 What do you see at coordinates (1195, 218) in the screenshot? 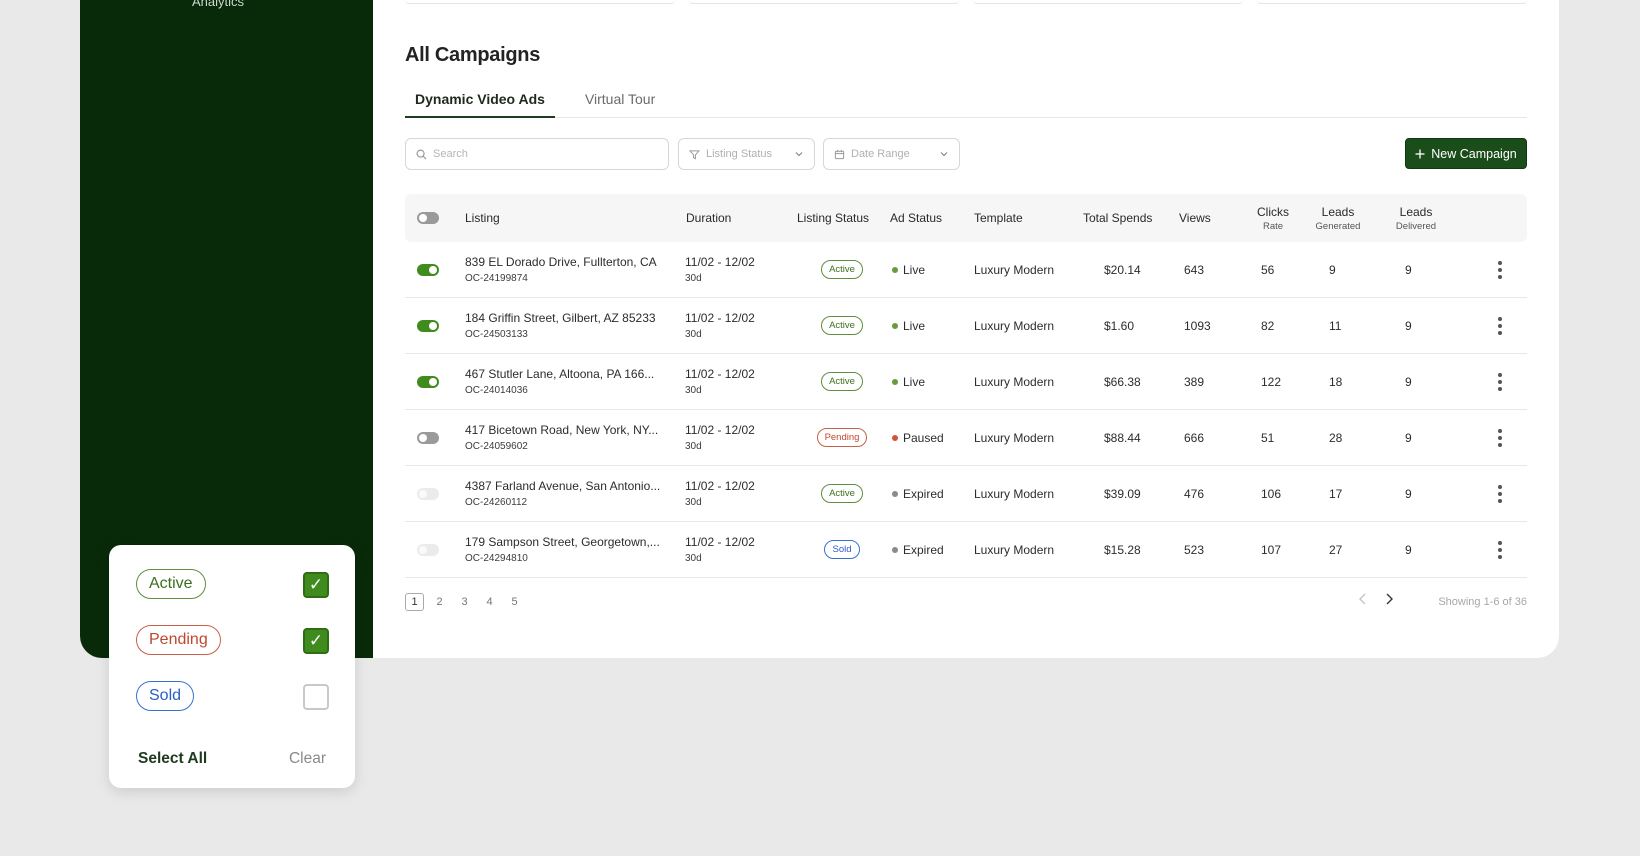
I see `header-views: Views` at bounding box center [1195, 218].